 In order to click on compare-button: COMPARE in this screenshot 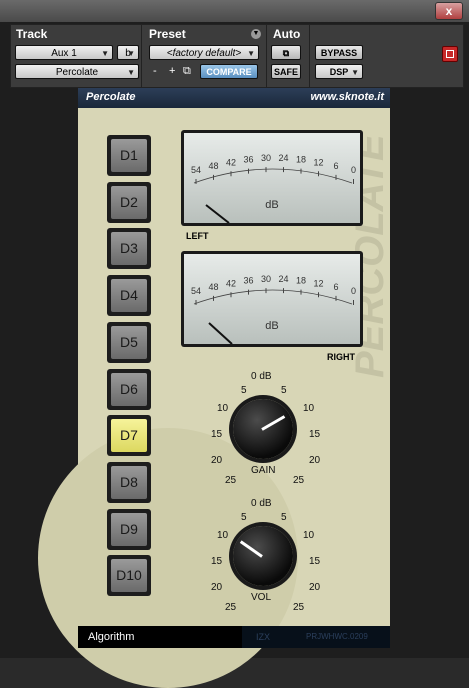, I will do `click(229, 71)`.